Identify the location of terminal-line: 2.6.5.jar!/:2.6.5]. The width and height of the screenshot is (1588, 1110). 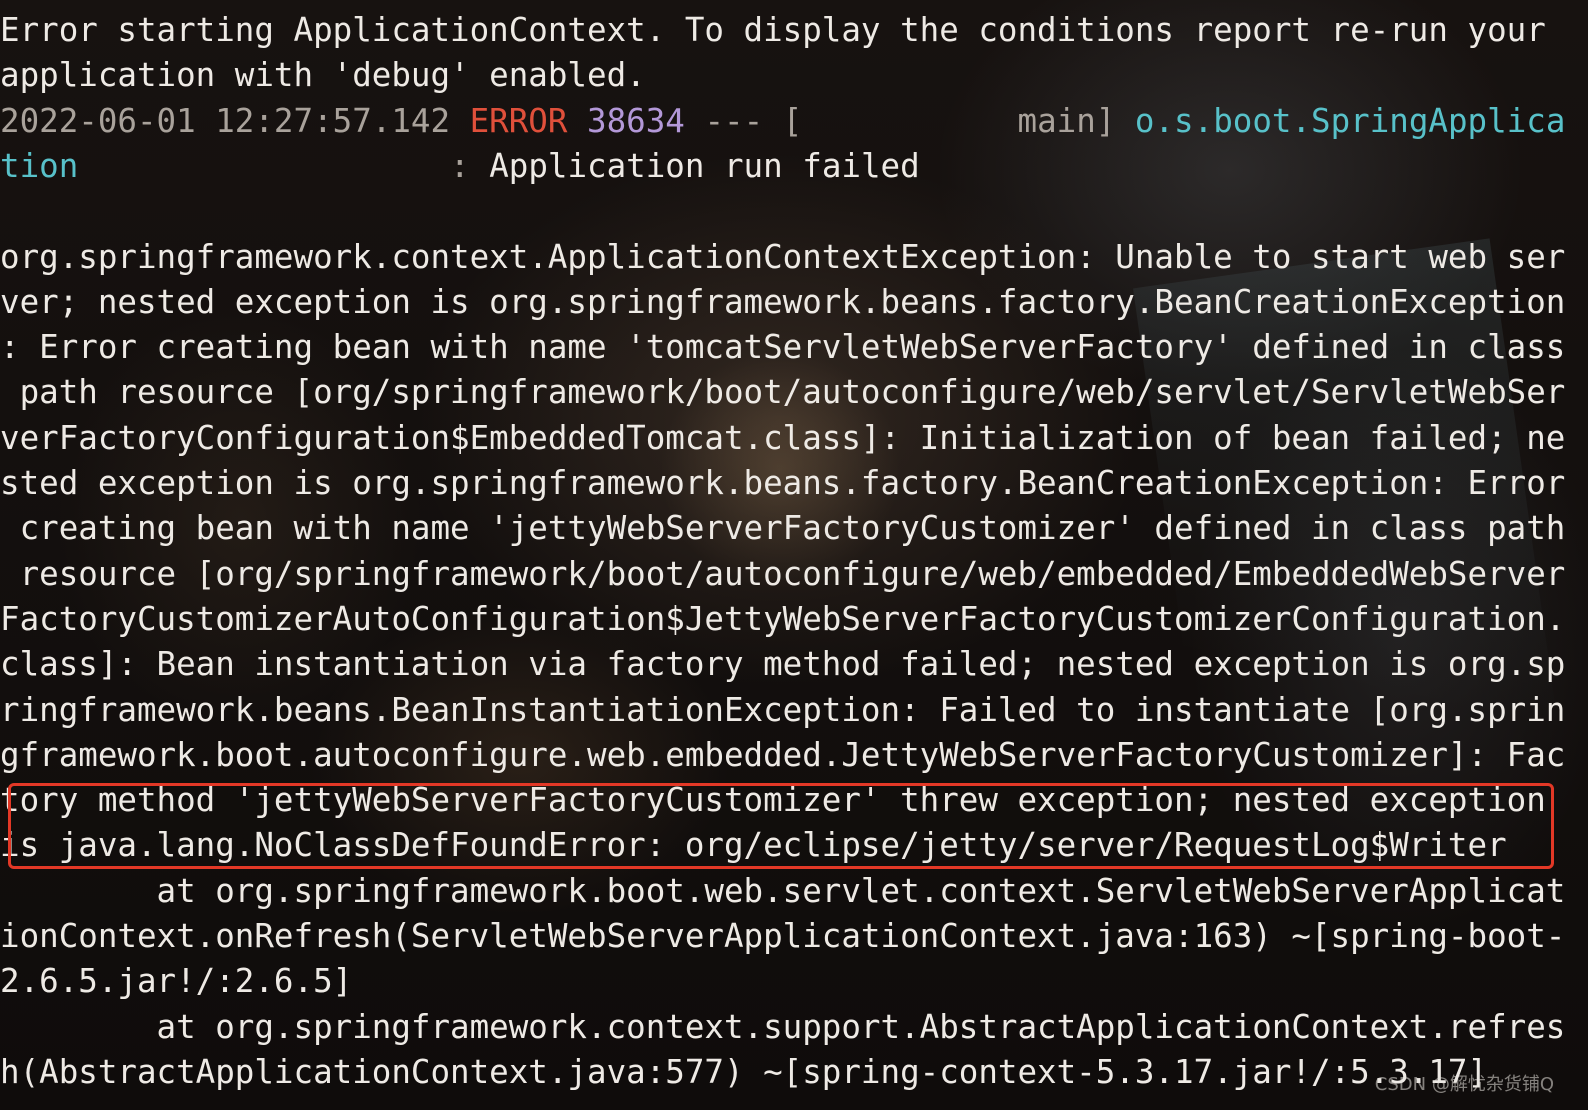
(176, 981).